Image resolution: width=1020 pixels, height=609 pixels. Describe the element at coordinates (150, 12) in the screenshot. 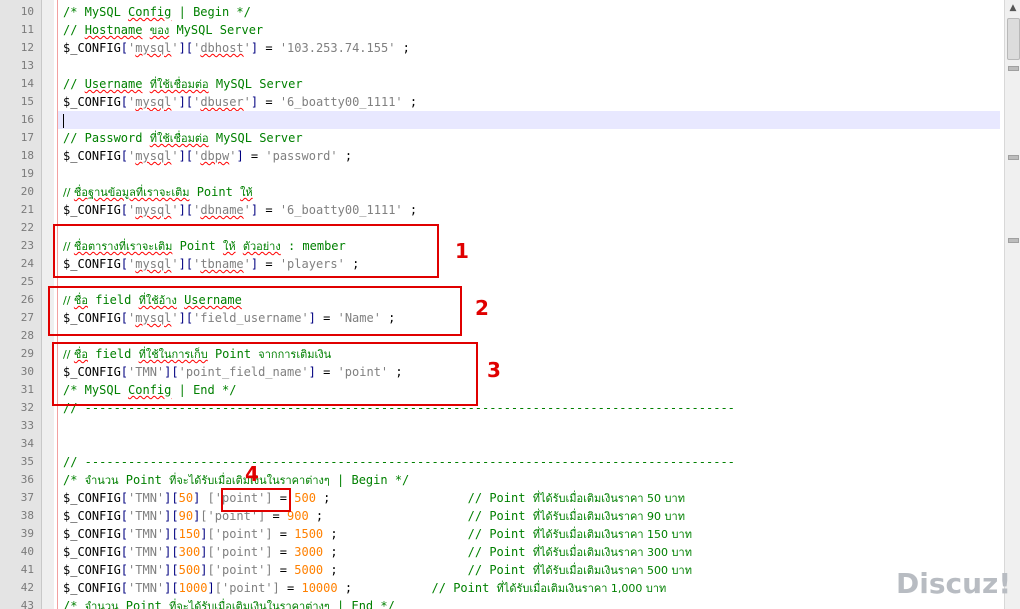

I see `code-token: Config` at that location.